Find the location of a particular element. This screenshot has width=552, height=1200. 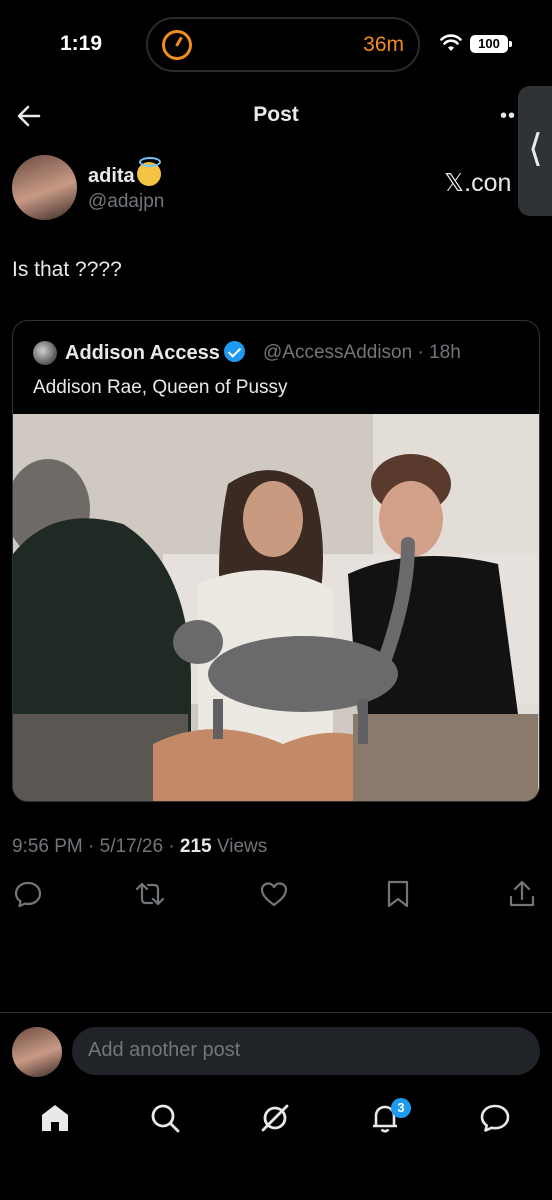

timer-label: 36m is located at coordinates (383, 44).